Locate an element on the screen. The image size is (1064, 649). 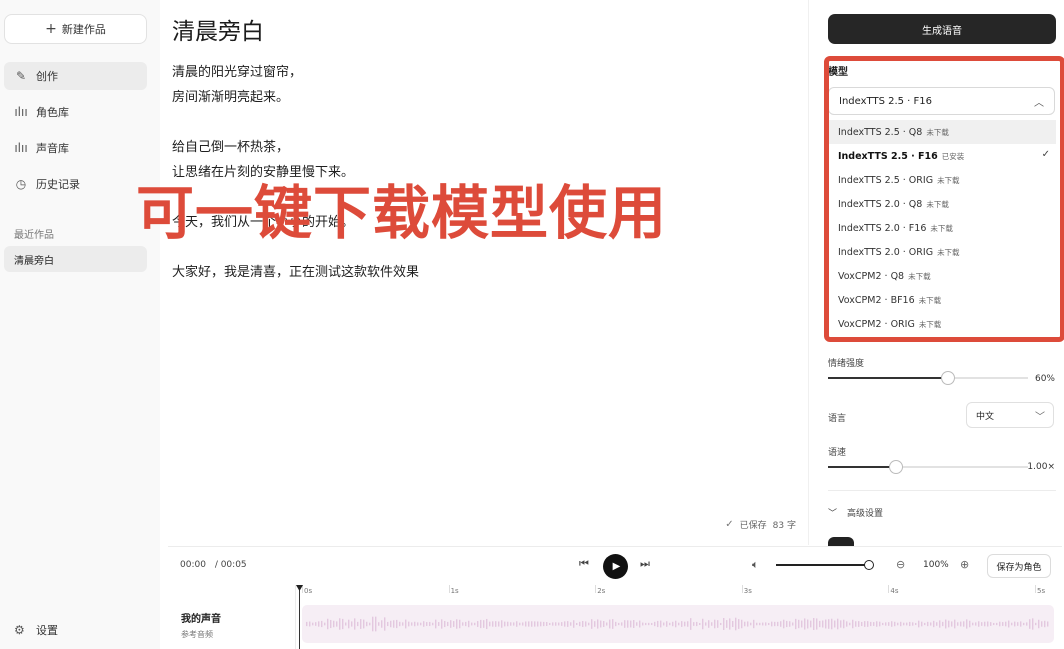
nav-label: 历史记录 is located at coordinates (58, 184).